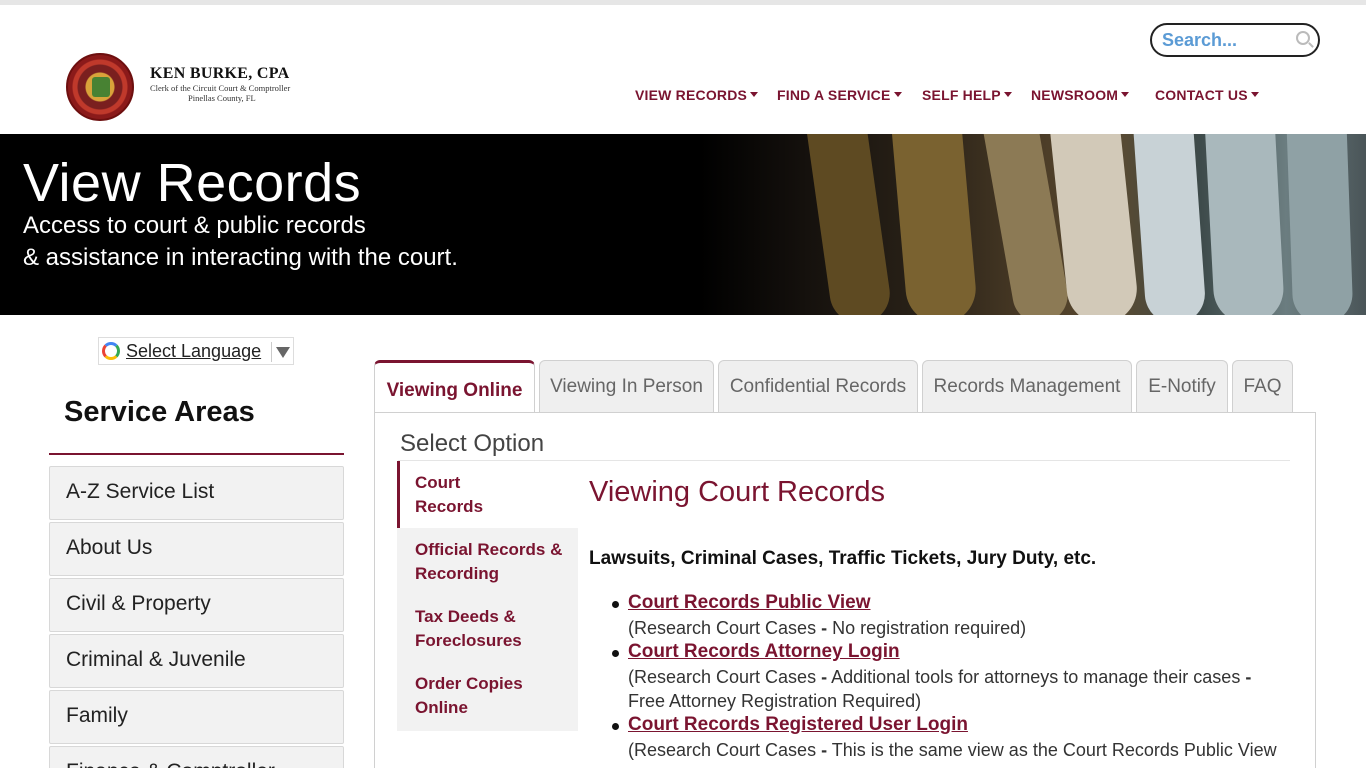  What do you see at coordinates (487, 629) in the screenshot?
I see `subnav-tax-deeds: Tax Deeds & Foreclosures` at bounding box center [487, 629].